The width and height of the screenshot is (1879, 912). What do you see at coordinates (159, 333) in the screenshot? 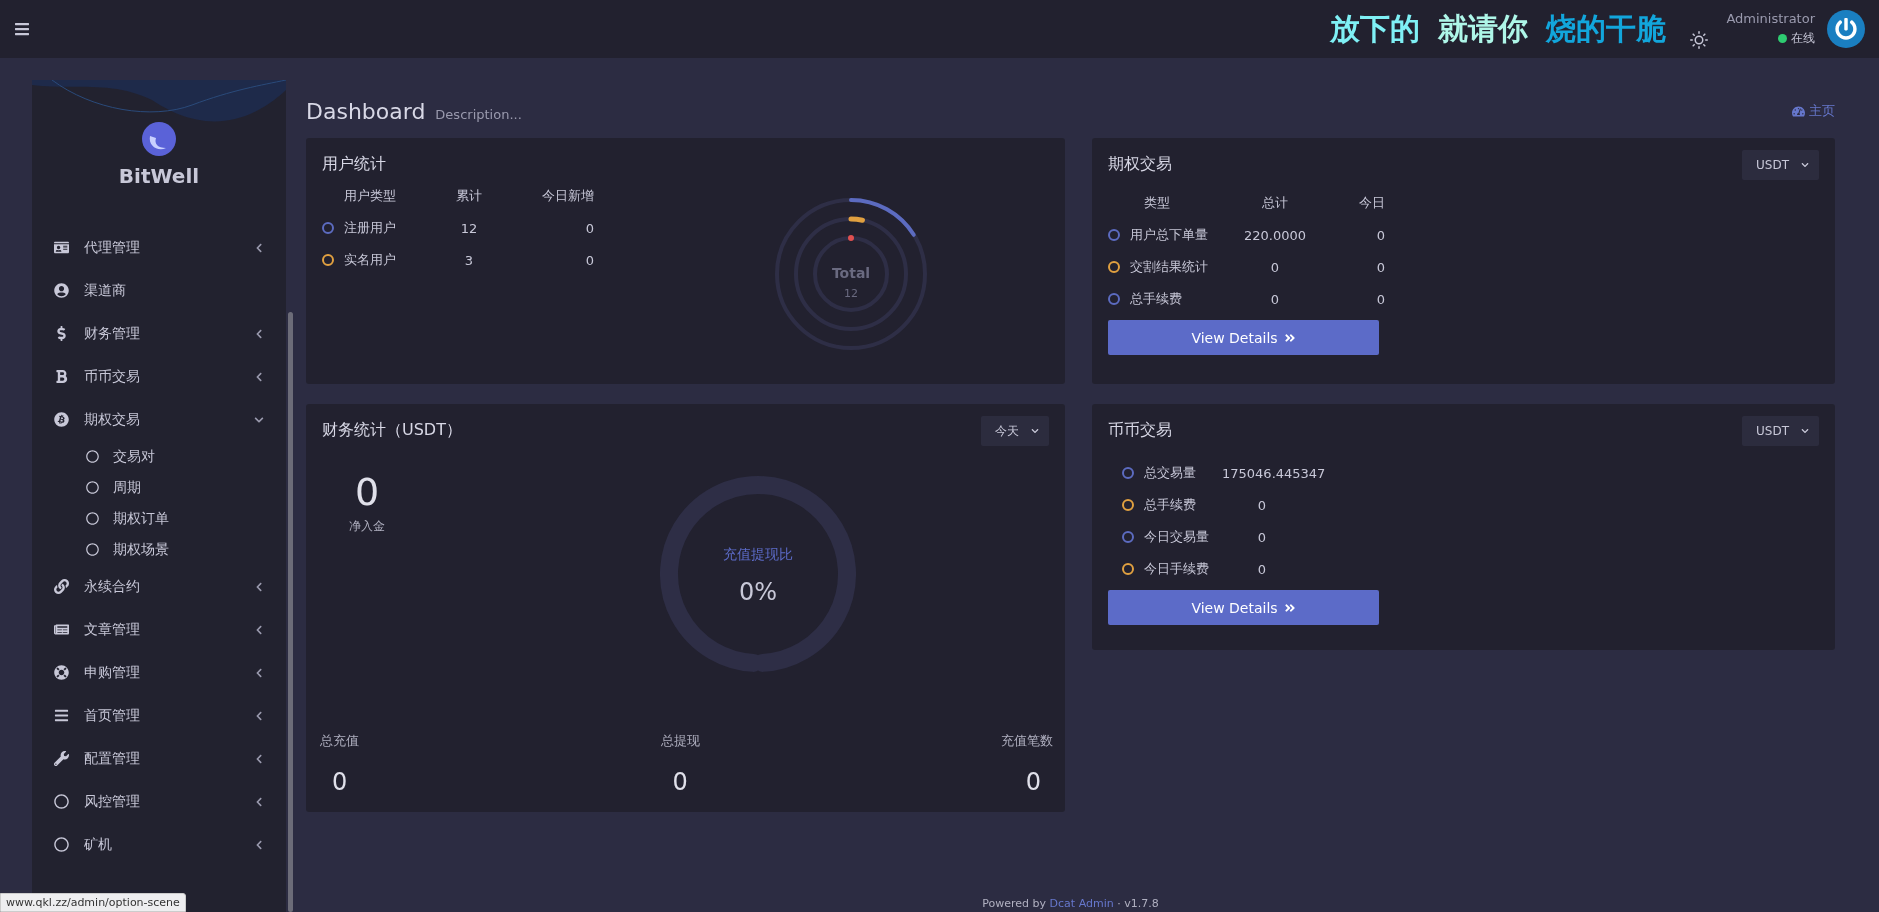
I see `sidebar-item: 财务管理` at bounding box center [159, 333].